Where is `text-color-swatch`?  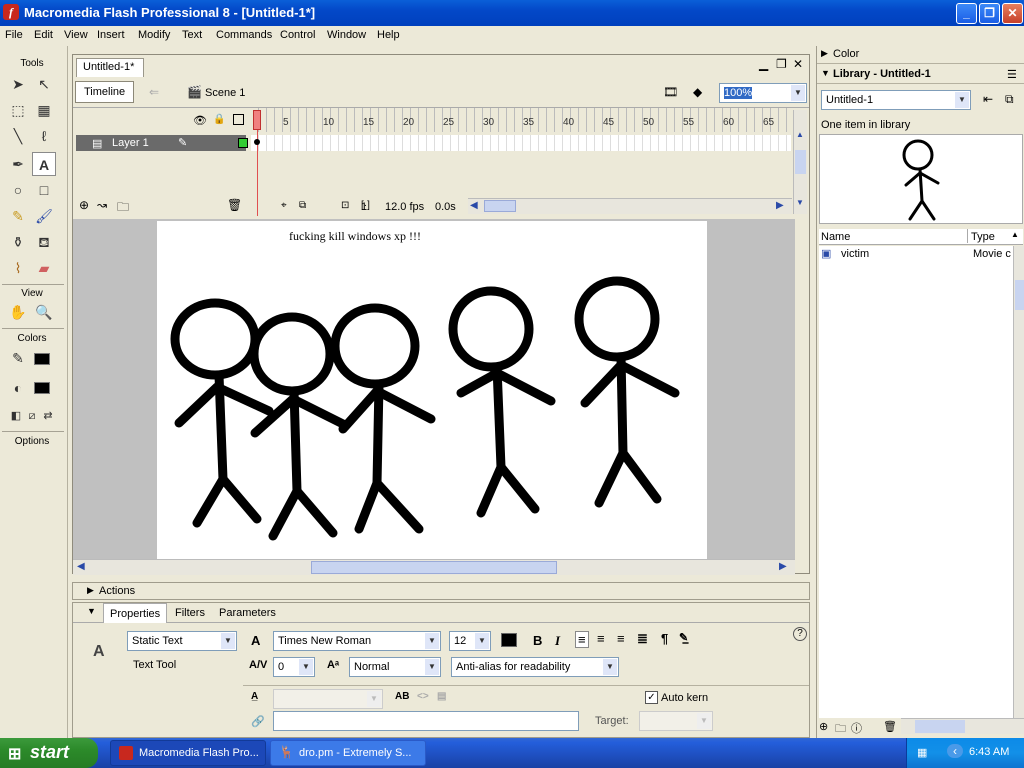
text-color-swatch is located at coordinates (509, 640).